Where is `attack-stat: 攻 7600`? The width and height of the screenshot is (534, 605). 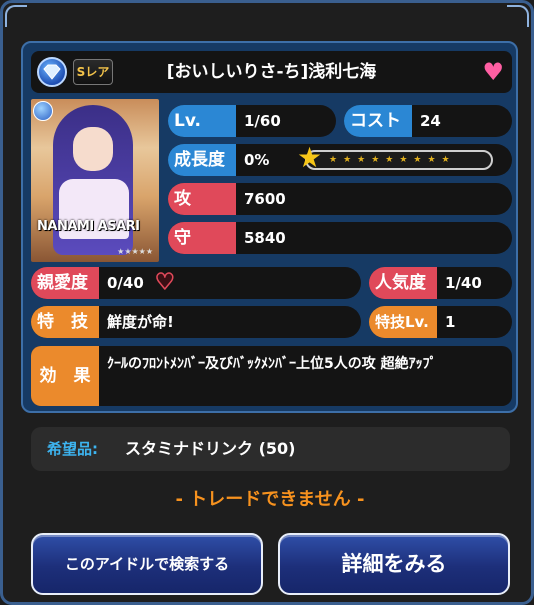
attack-stat: 攻 7600 is located at coordinates (340, 199).